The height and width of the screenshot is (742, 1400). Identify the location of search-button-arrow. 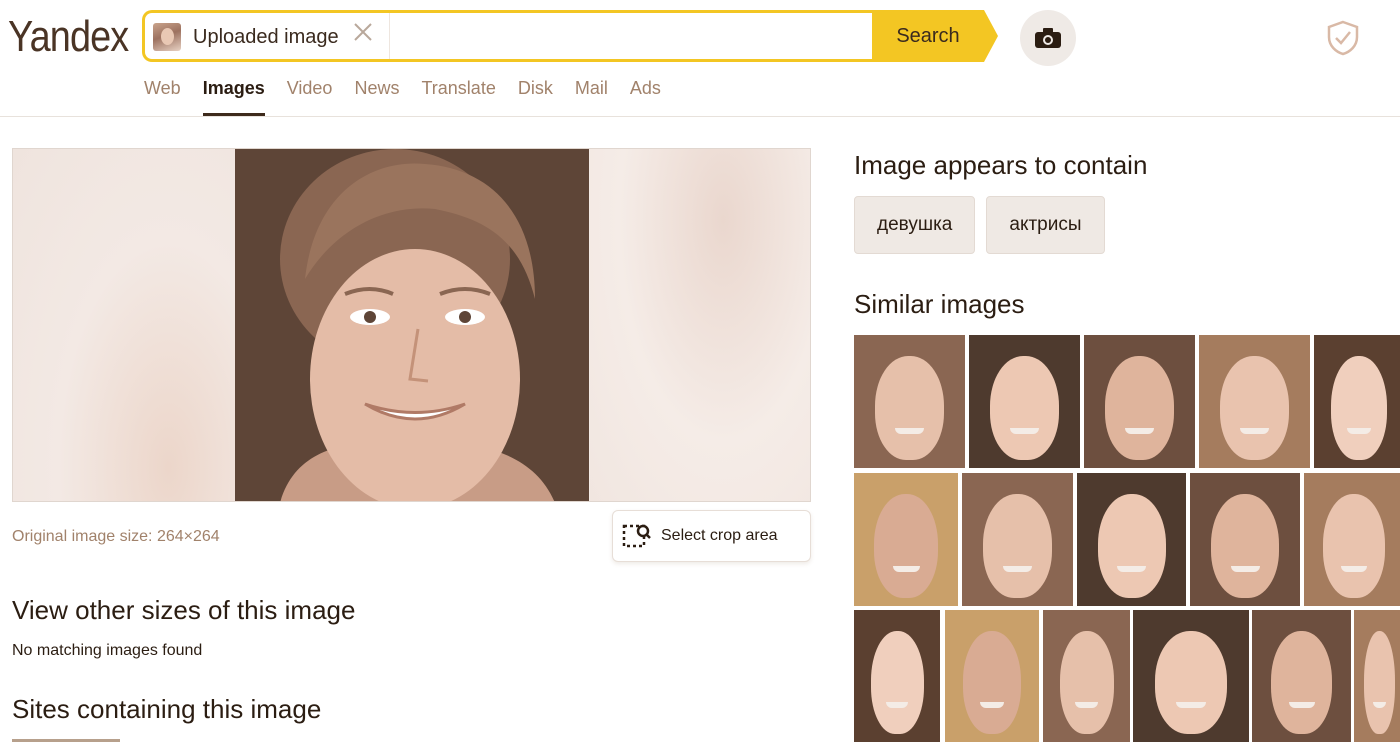
(991, 36).